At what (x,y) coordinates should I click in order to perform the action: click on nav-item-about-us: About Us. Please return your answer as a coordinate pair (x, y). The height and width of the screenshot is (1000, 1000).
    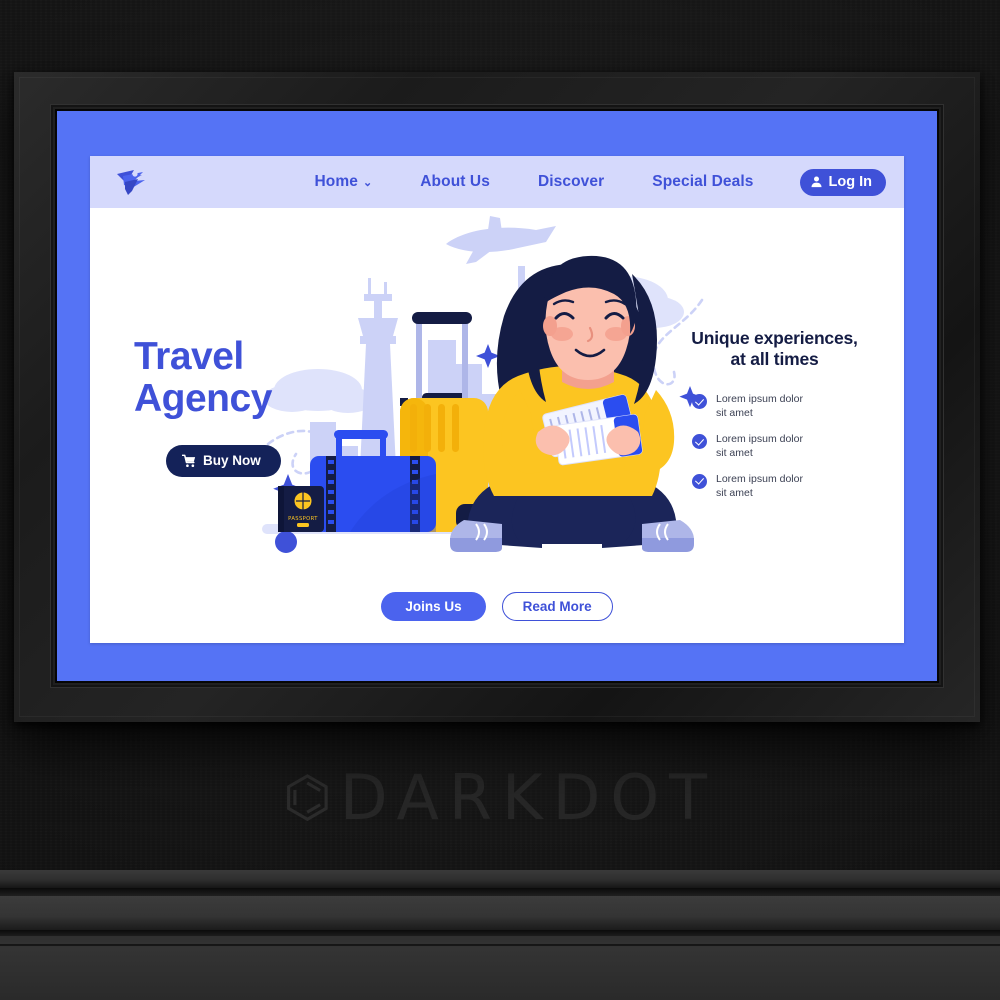
    Looking at the image, I should click on (455, 182).